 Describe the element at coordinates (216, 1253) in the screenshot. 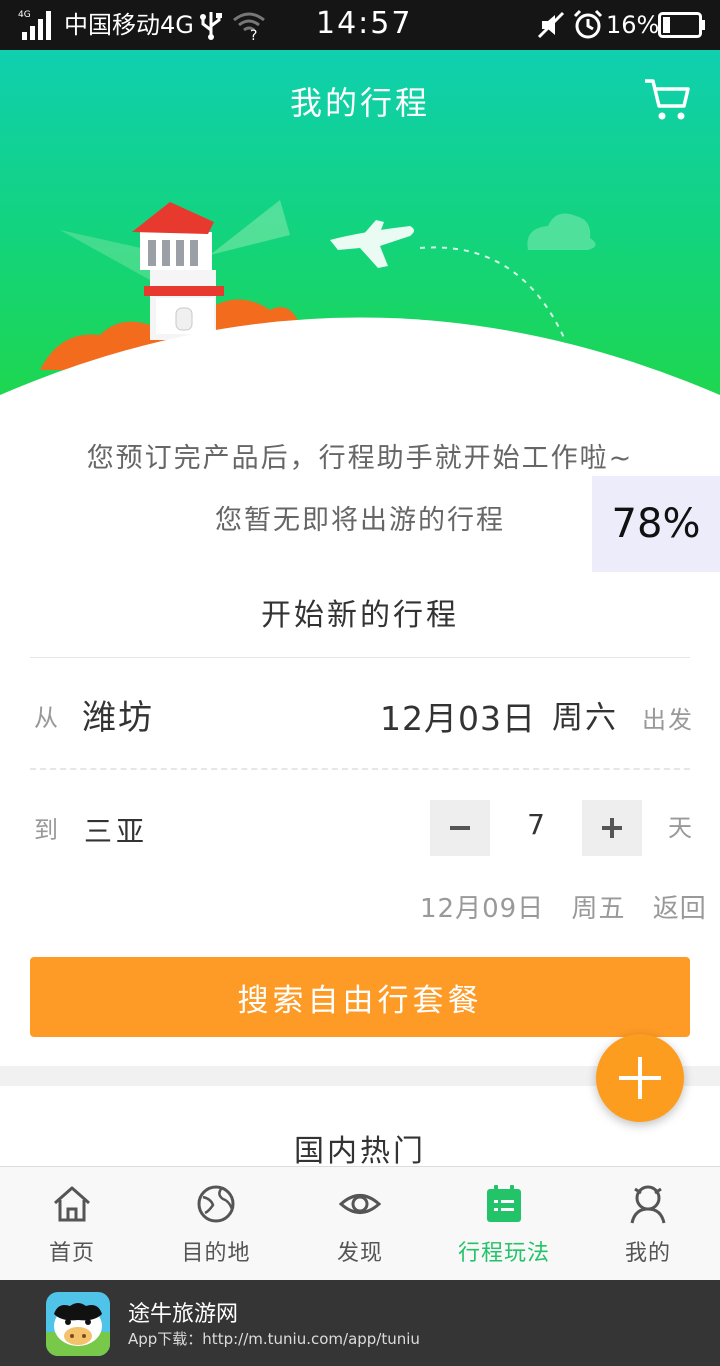

I see `tab-label: 目的地` at that location.